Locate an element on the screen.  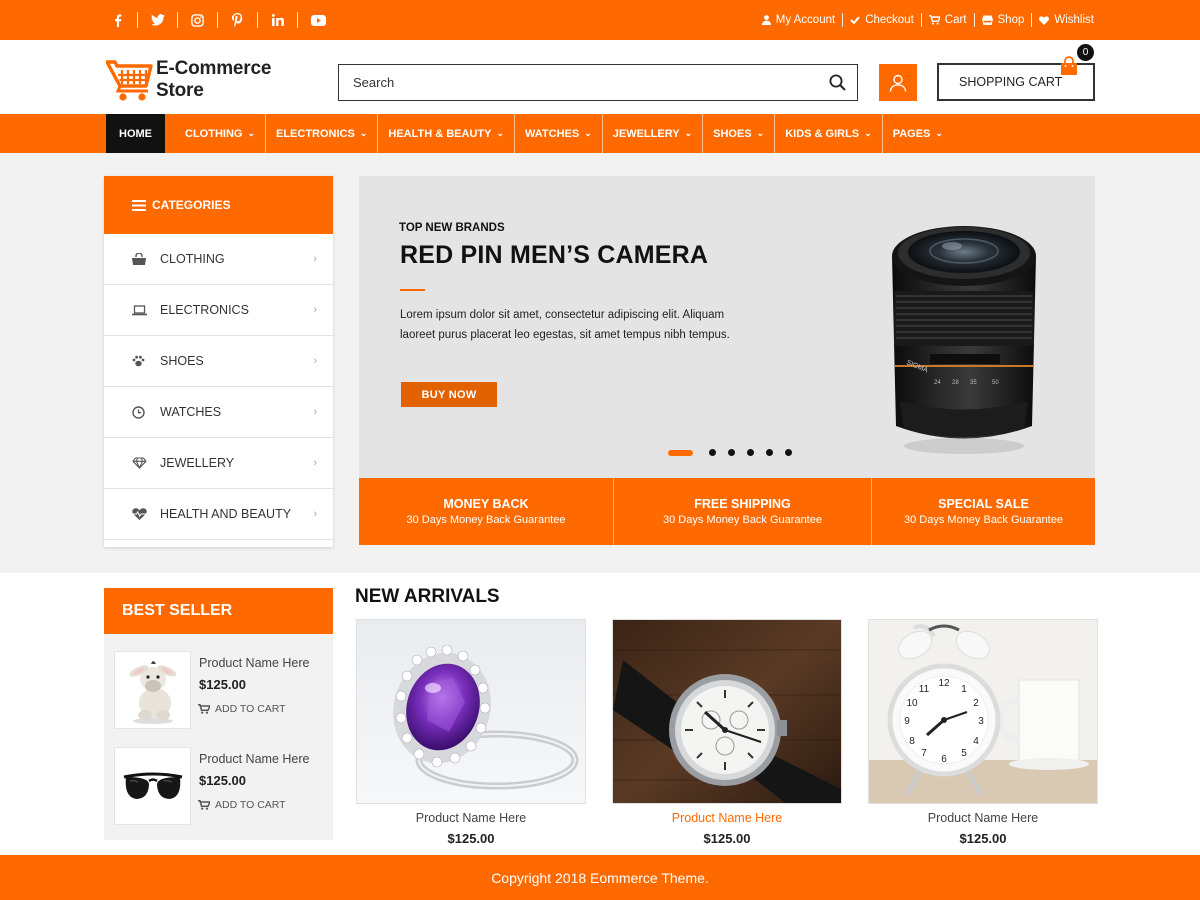
best-seller-item: Product Name Here $125.00 ADD TO CART is located at coordinates (220, 786).